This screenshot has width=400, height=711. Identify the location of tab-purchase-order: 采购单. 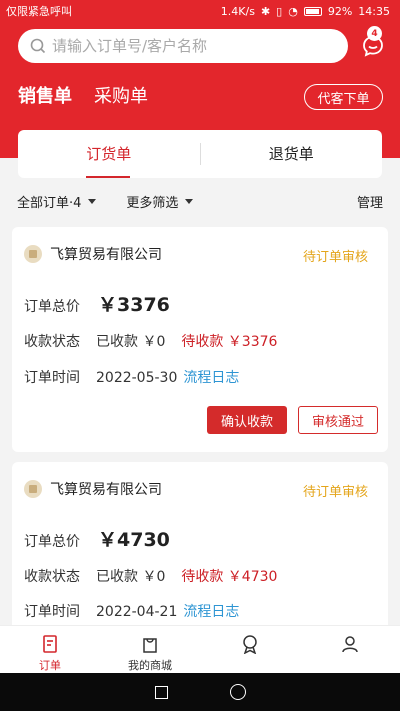
(121, 95).